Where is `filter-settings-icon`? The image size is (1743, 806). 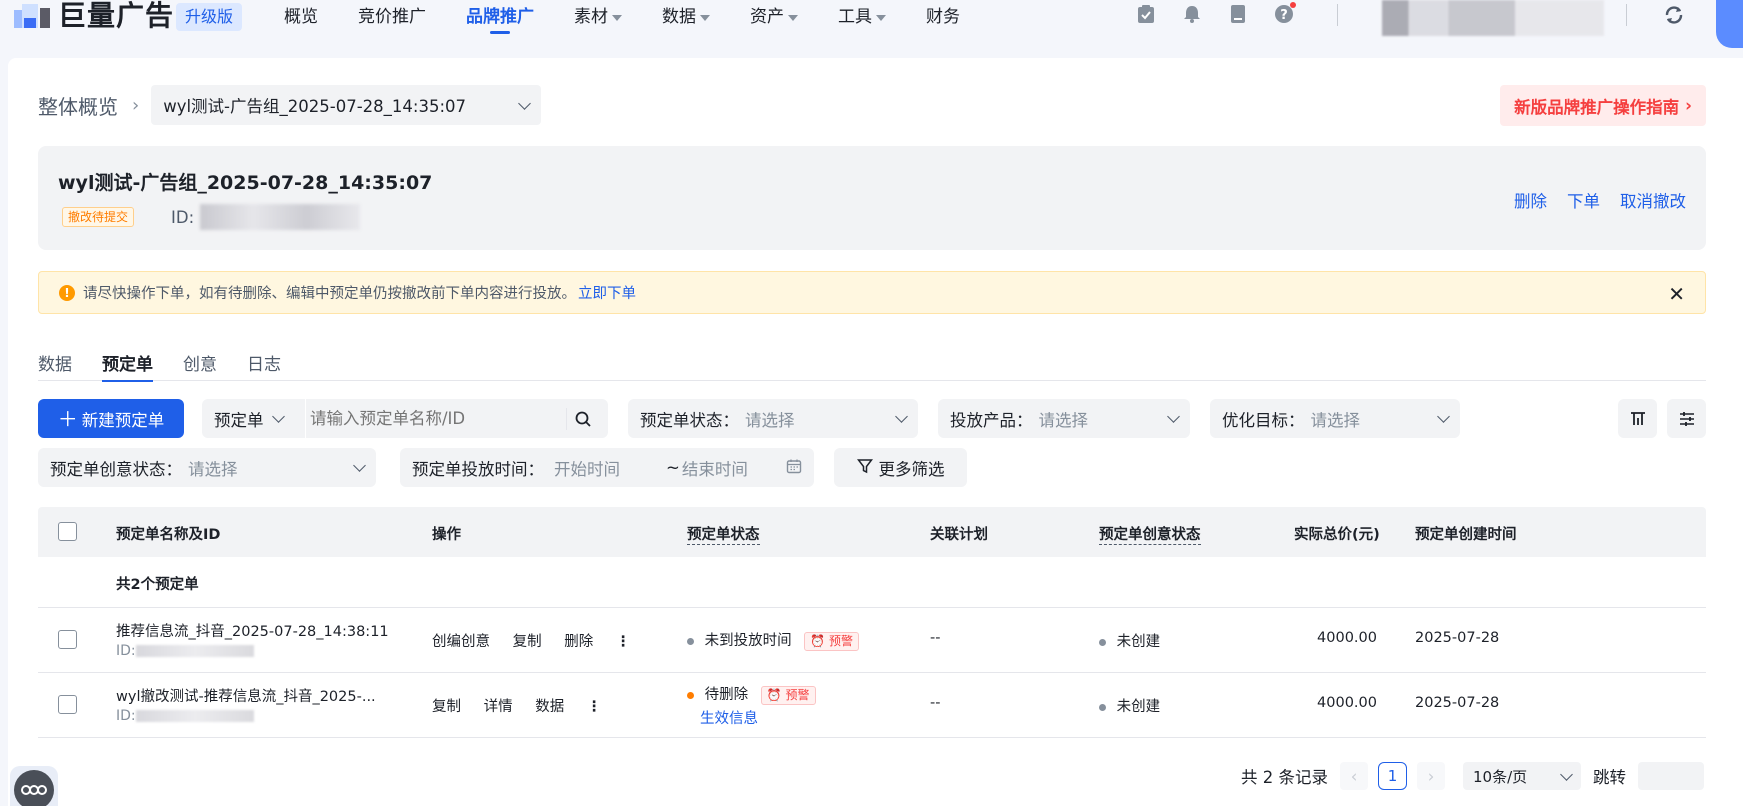
filter-settings-icon is located at coordinates (1686, 418).